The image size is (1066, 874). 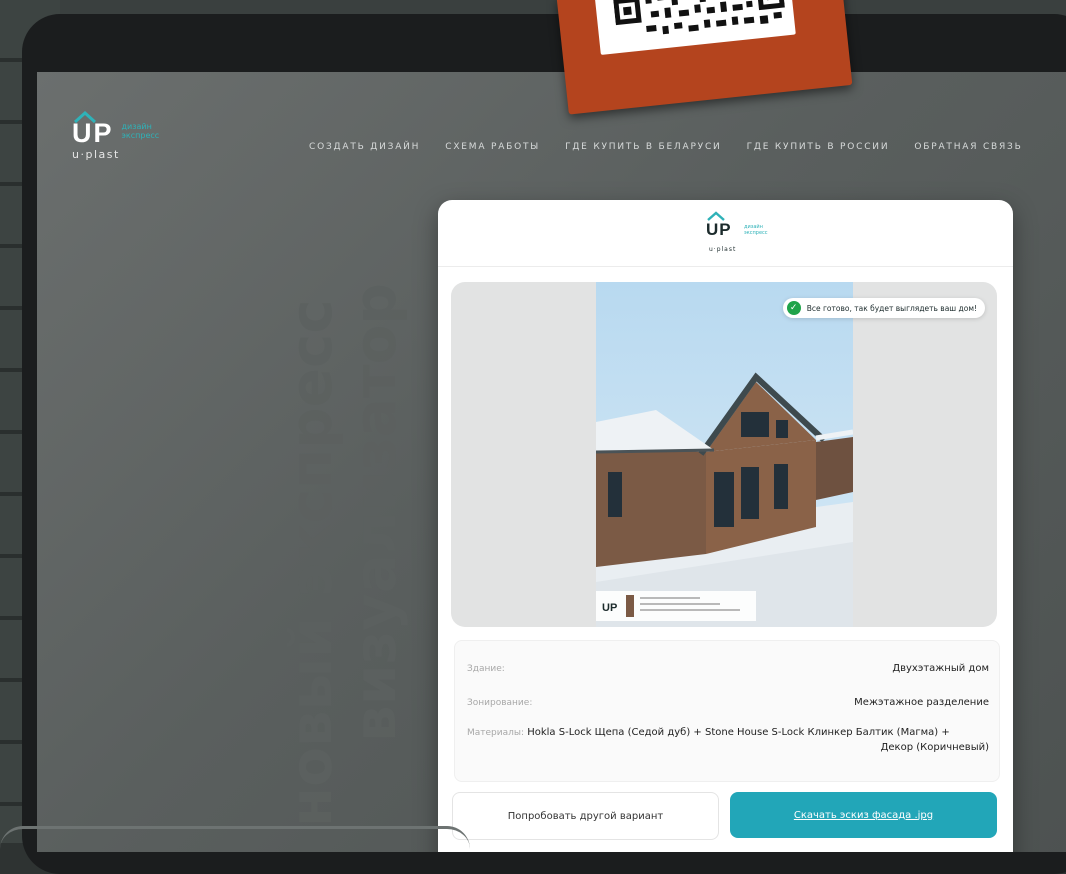 What do you see at coordinates (495, 733) in the screenshot?
I see `materials-label: Материалы:` at bounding box center [495, 733].